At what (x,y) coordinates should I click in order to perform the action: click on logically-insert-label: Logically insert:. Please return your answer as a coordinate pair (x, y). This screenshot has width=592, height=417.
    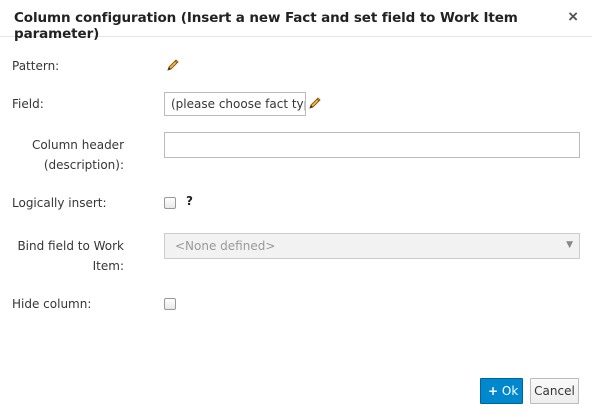
    Looking at the image, I should click on (59, 203).